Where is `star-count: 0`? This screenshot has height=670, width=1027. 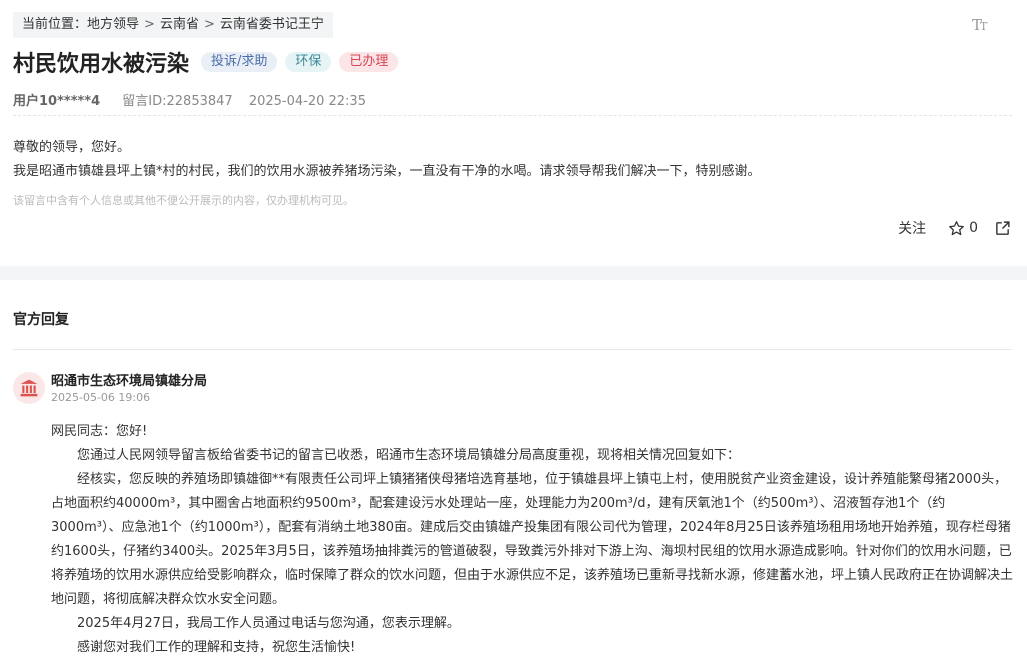 star-count: 0 is located at coordinates (973, 228).